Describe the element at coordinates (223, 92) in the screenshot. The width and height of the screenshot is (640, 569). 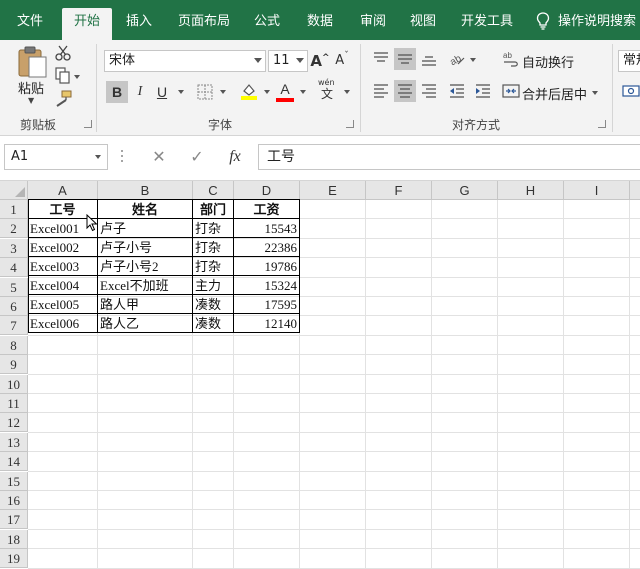
I see `borders-dropdown-icon` at that location.